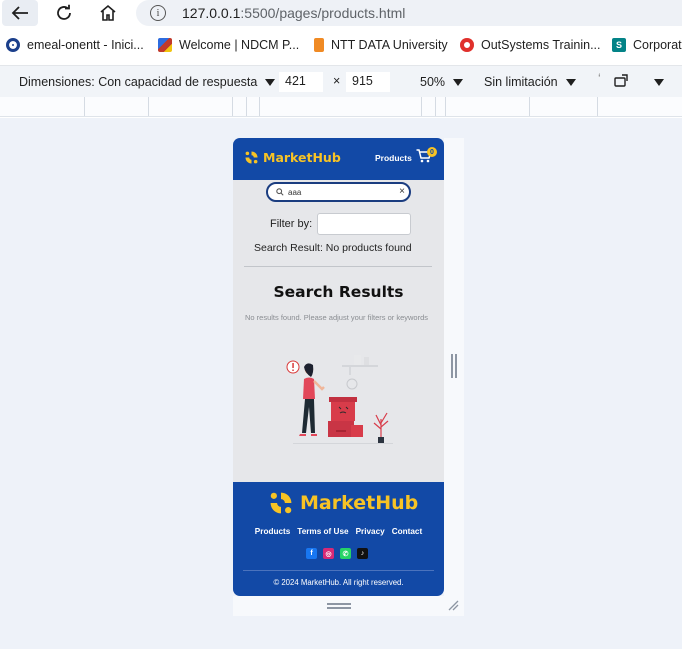 This screenshot has width=682, height=649. I want to click on facebook-icon: f, so click(311, 553).